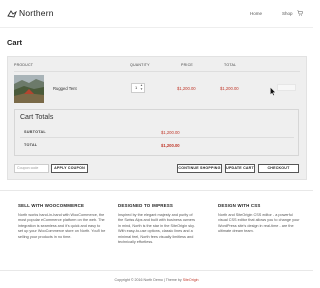 This screenshot has width=320, height=288. Describe the element at coordinates (69, 168) in the screenshot. I see `apply-coupon-button: APPLY COUPON` at that location.